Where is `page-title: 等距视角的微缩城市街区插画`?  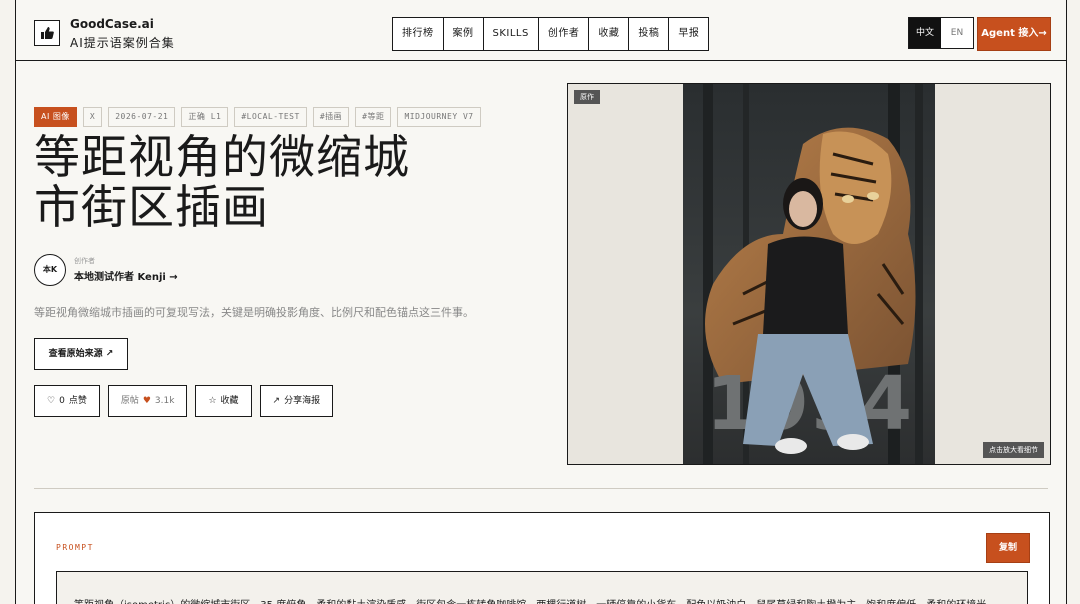
page-title: 等距视角的微缩城市街区插画 is located at coordinates (222, 182).